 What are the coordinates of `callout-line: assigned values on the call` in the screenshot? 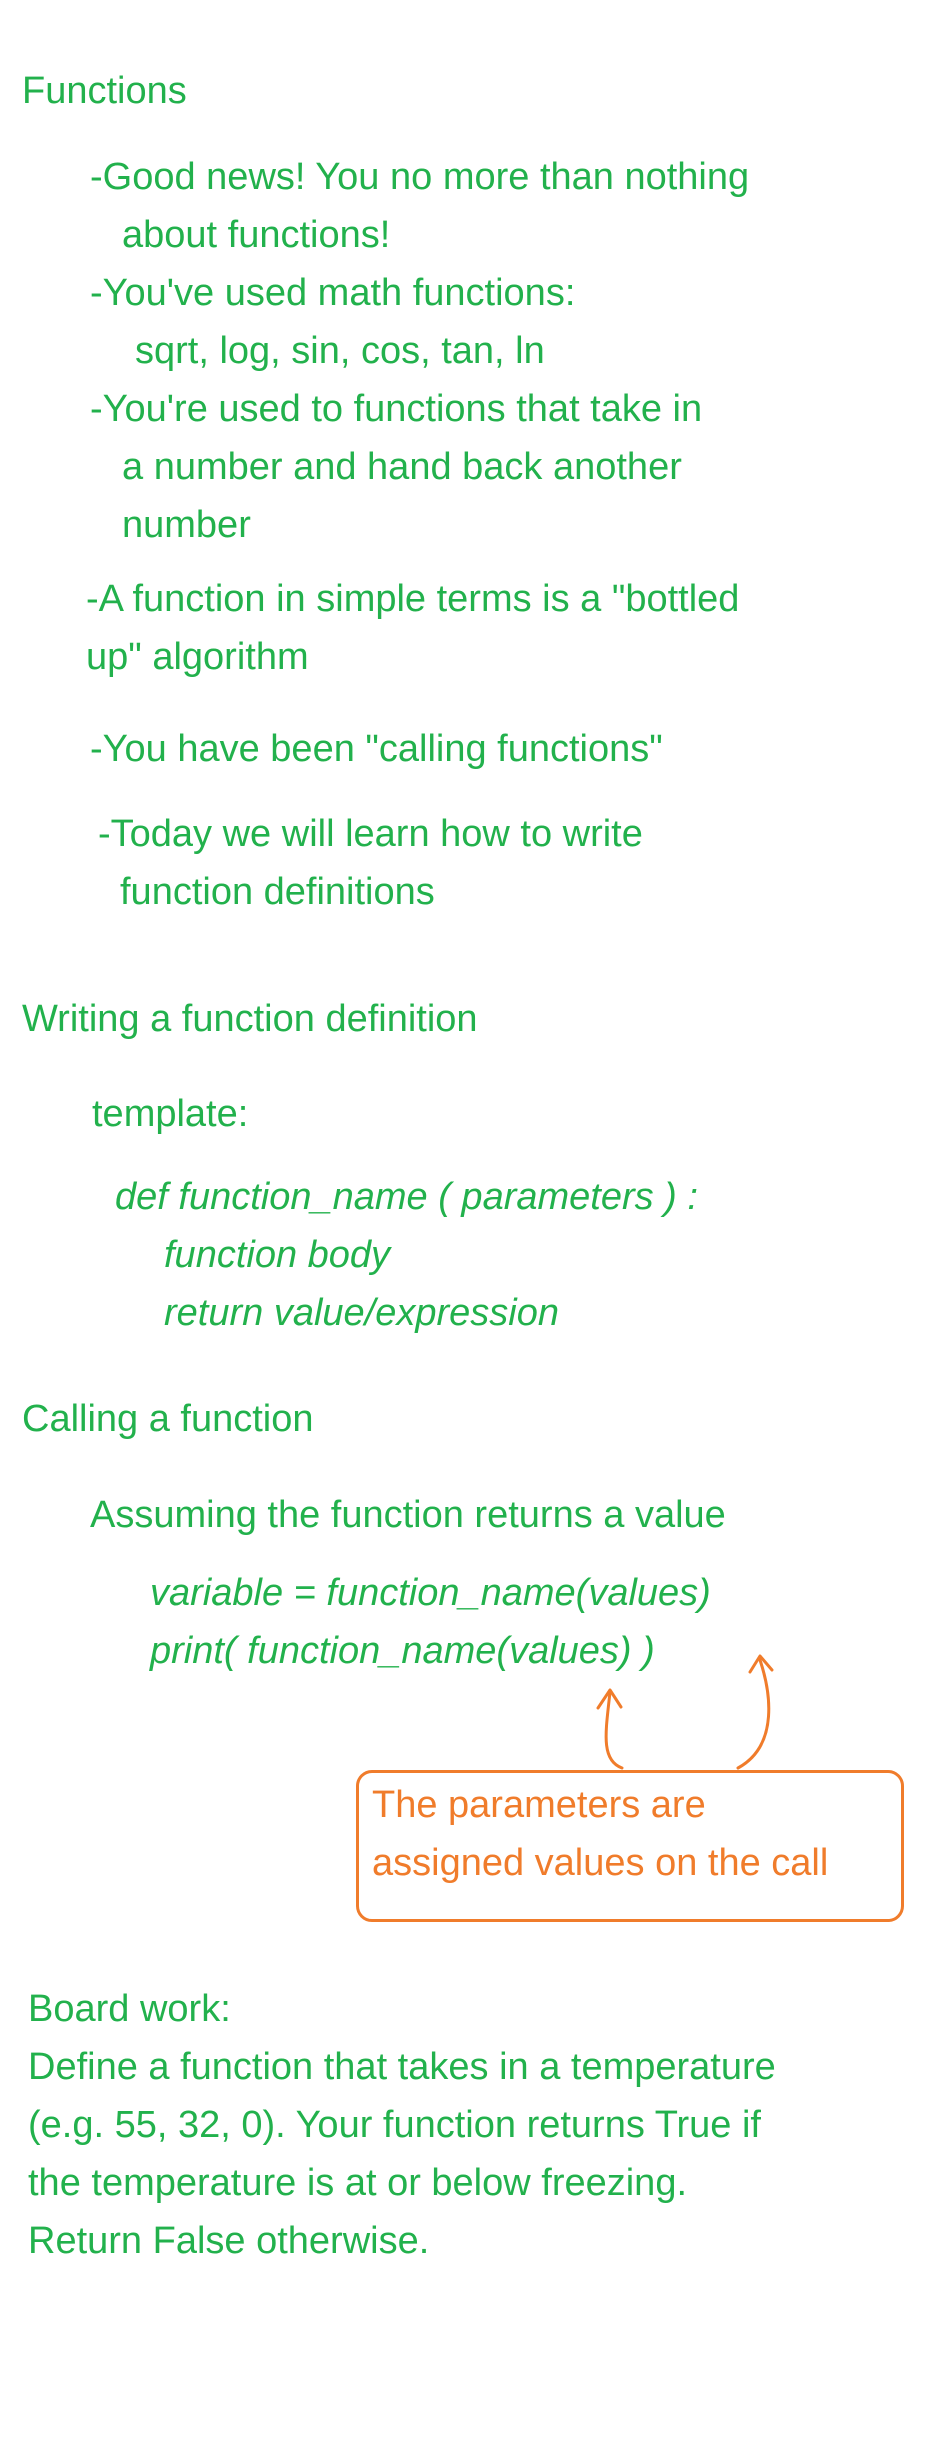 It's located at (600, 1863).